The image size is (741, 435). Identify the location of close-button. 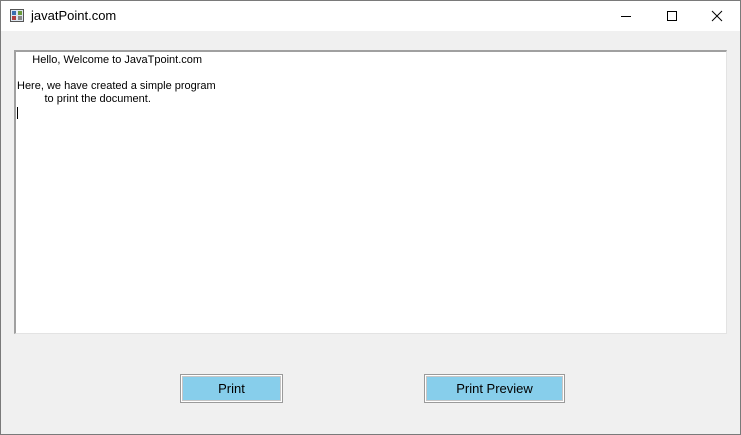
(717, 16).